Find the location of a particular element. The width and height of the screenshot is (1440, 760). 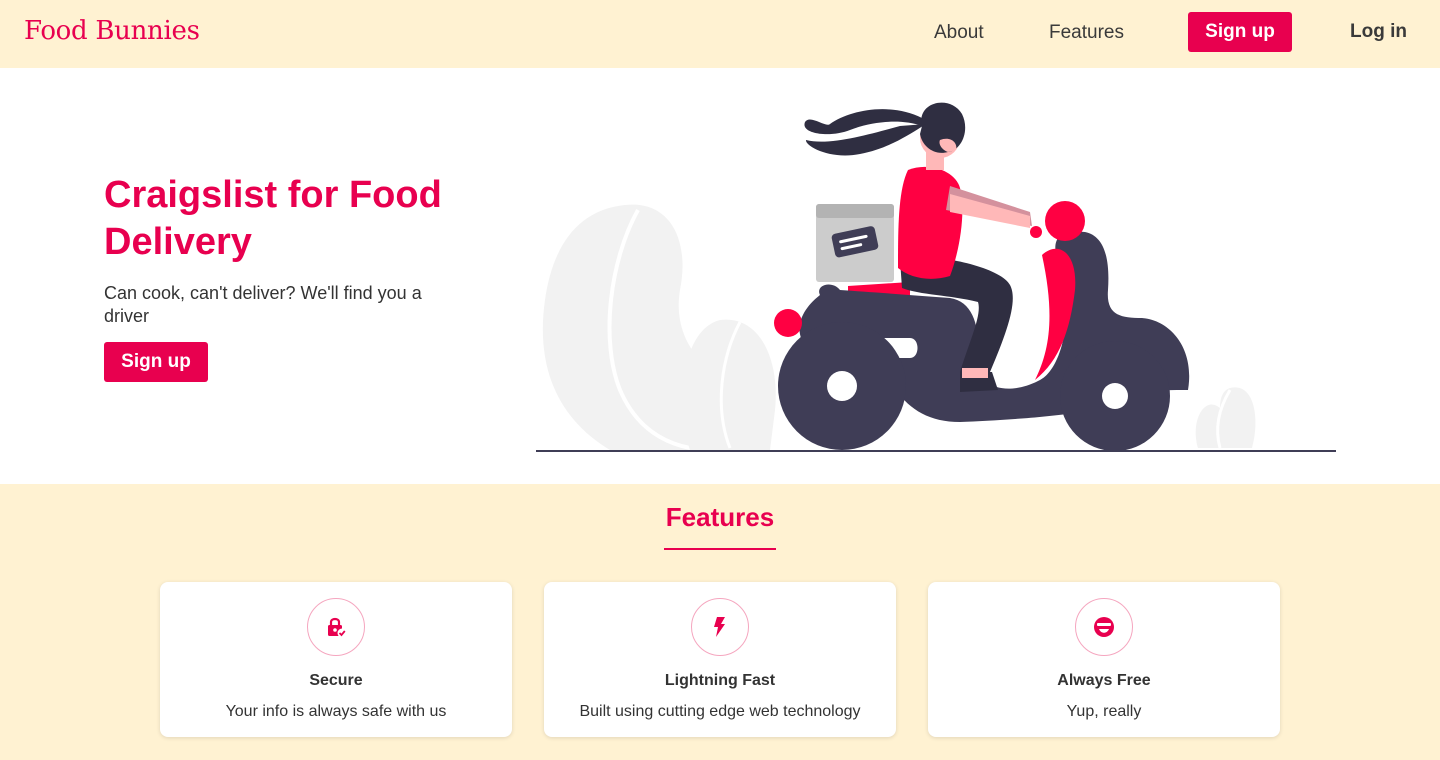

feature-card-always-free: Always Free Yup, really is located at coordinates (1104, 659).